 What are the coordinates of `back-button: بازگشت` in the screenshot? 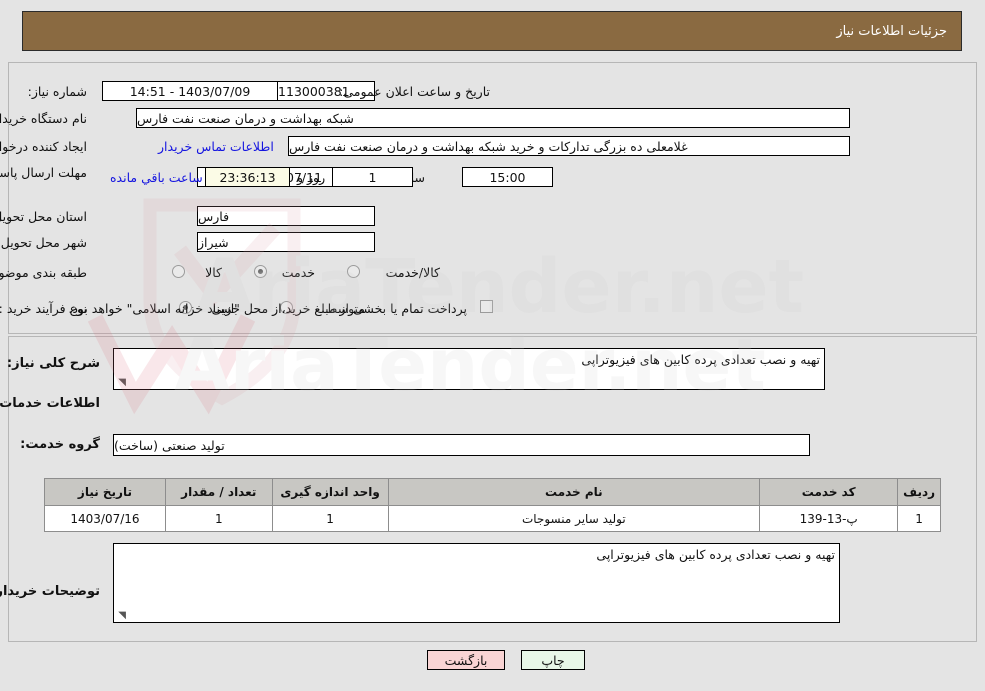 It's located at (466, 660).